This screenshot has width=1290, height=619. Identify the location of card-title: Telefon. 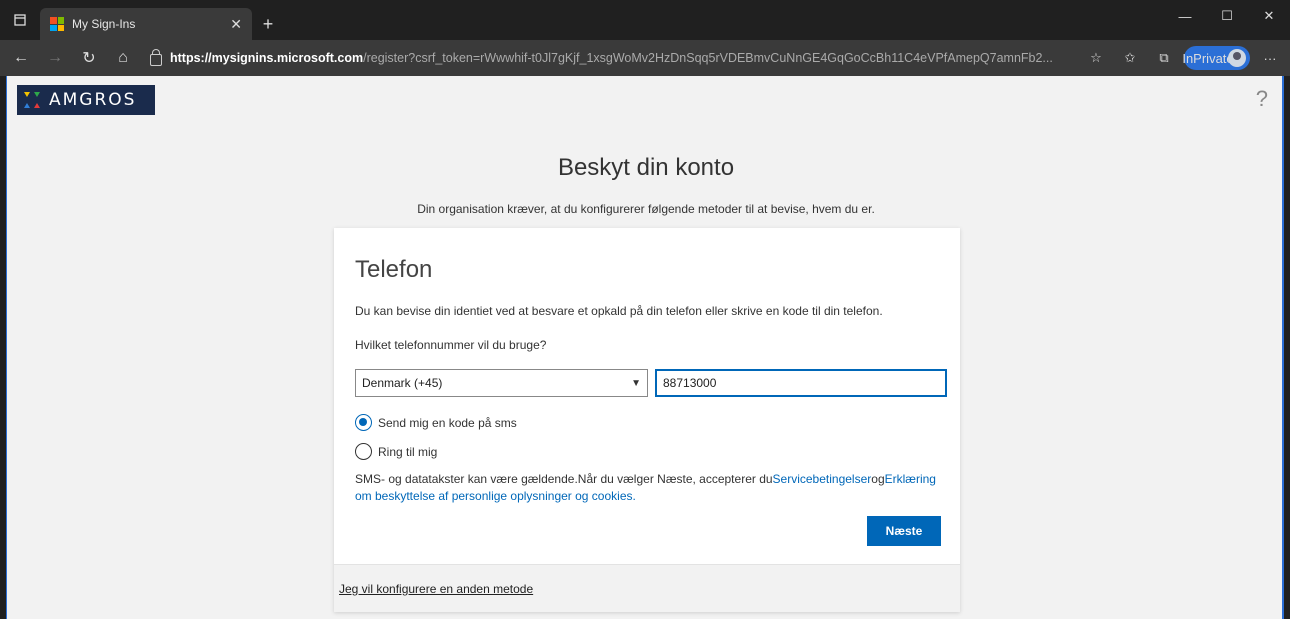
(394, 269).